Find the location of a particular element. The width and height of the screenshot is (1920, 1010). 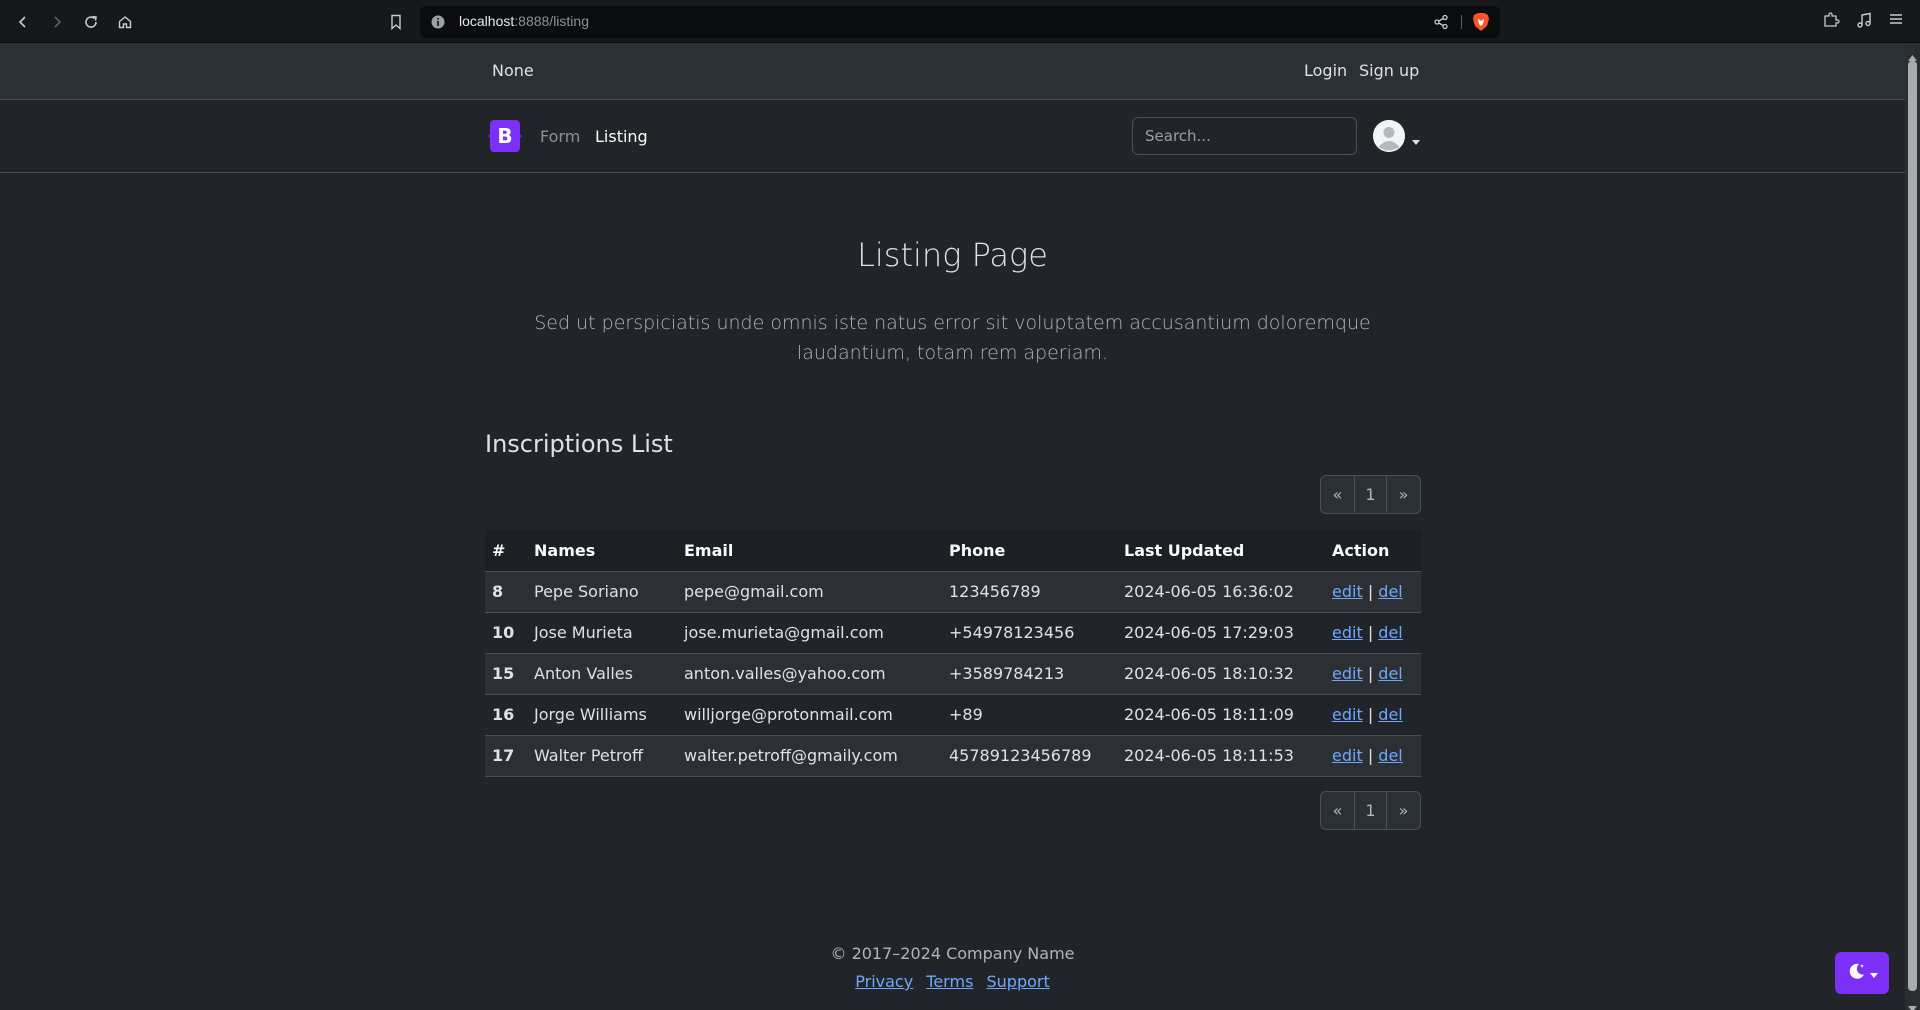

scroll-up-icon is located at coordinates (1912, 54).